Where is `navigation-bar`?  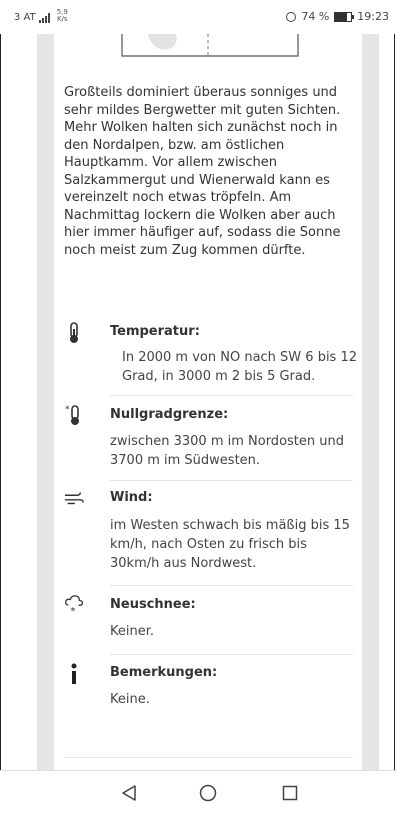
navigation-bar is located at coordinates (198, 792).